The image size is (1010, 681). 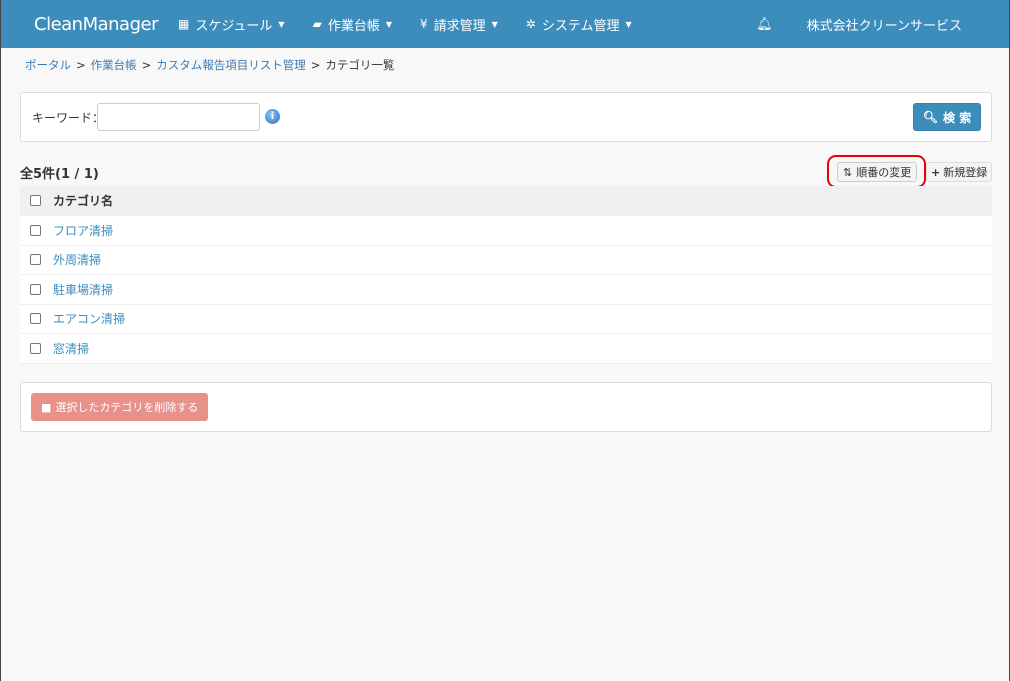 I want to click on change-order-label: 順番の変更, so click(x=884, y=172).